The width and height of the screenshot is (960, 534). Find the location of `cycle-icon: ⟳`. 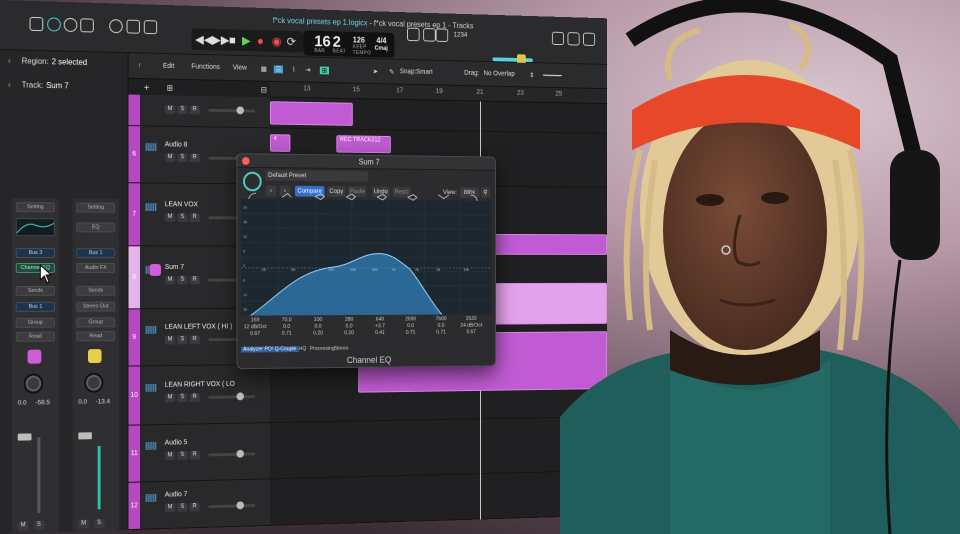

cycle-icon: ⟳ is located at coordinates (291, 42).